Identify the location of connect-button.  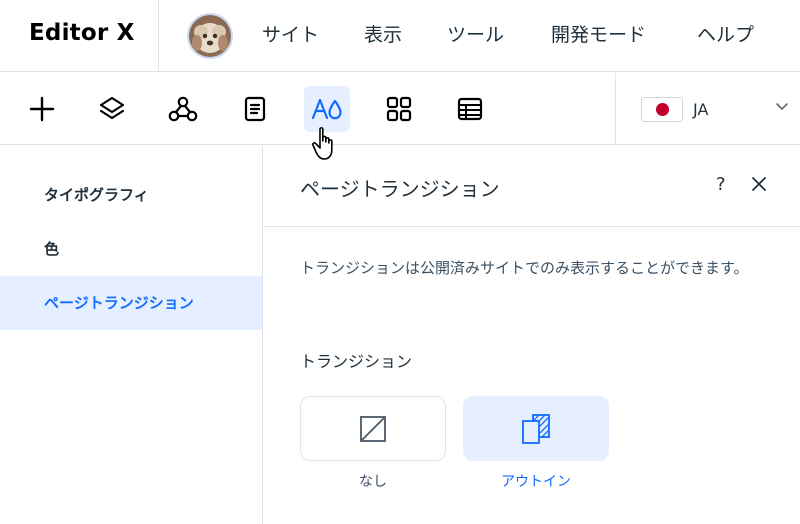
(183, 109).